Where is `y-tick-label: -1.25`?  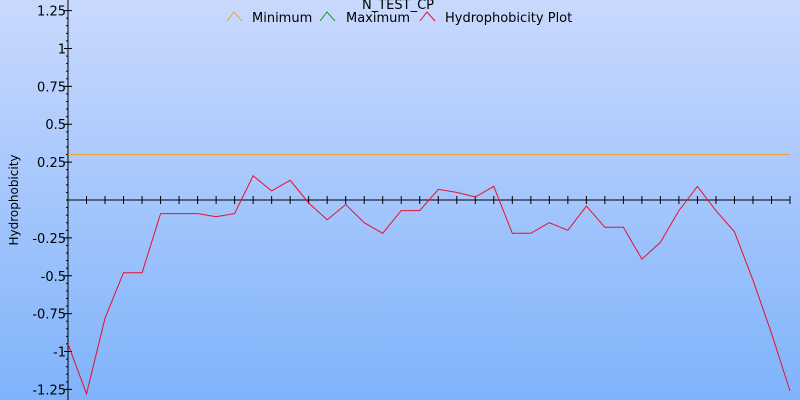 y-tick-label: -1.25 is located at coordinates (49, 390).